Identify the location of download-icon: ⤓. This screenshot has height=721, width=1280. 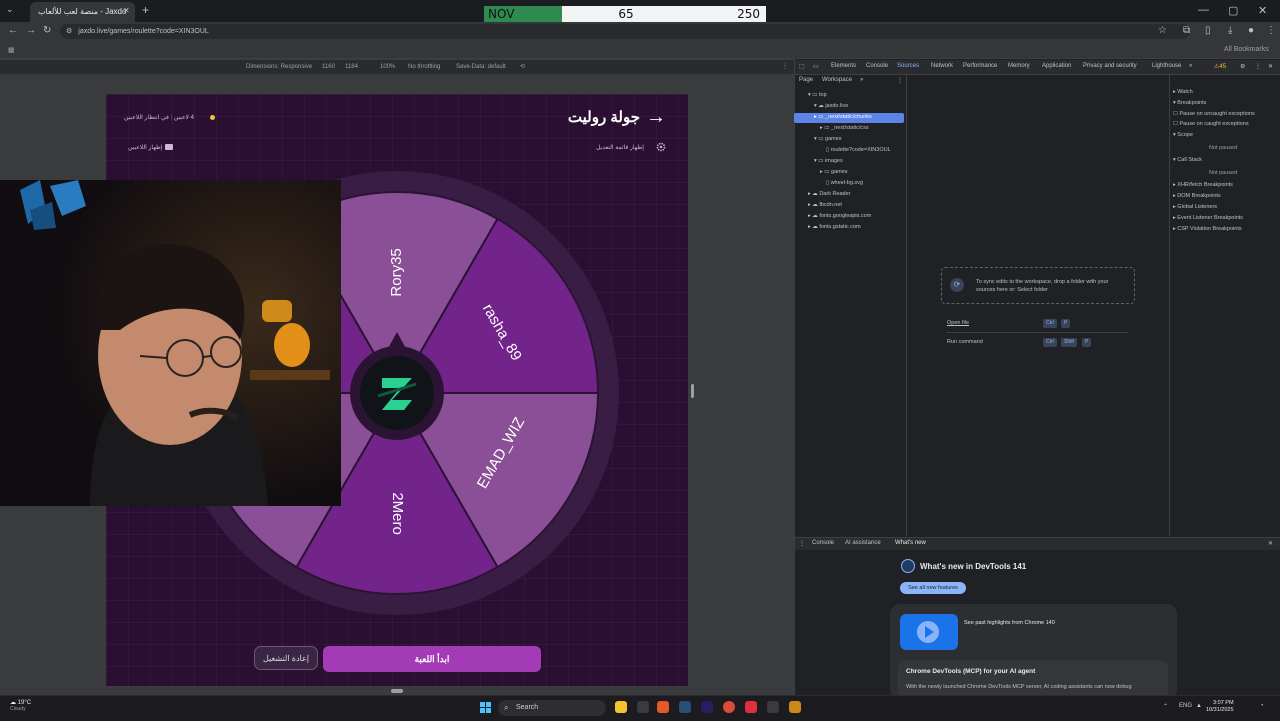
(1230, 30).